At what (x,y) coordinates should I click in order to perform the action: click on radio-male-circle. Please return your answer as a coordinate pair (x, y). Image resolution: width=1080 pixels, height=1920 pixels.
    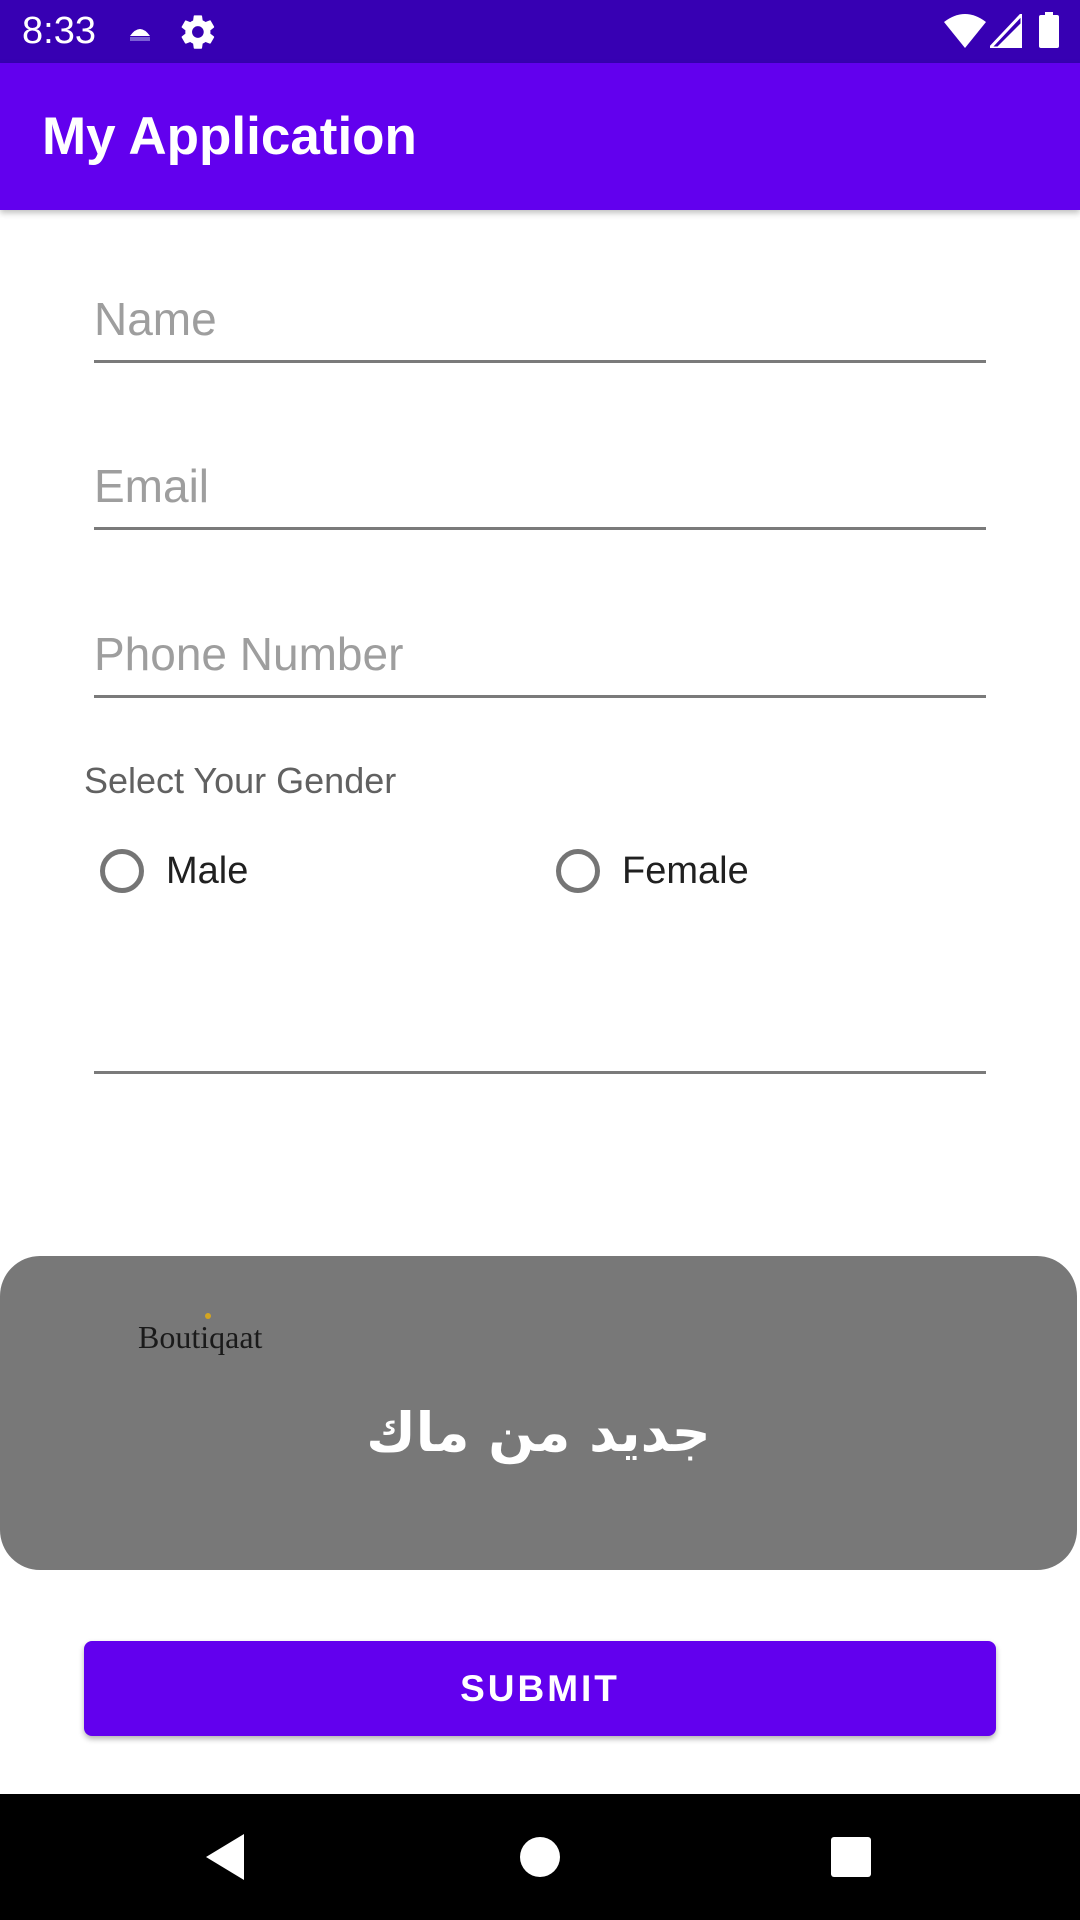
    Looking at the image, I should click on (122, 871).